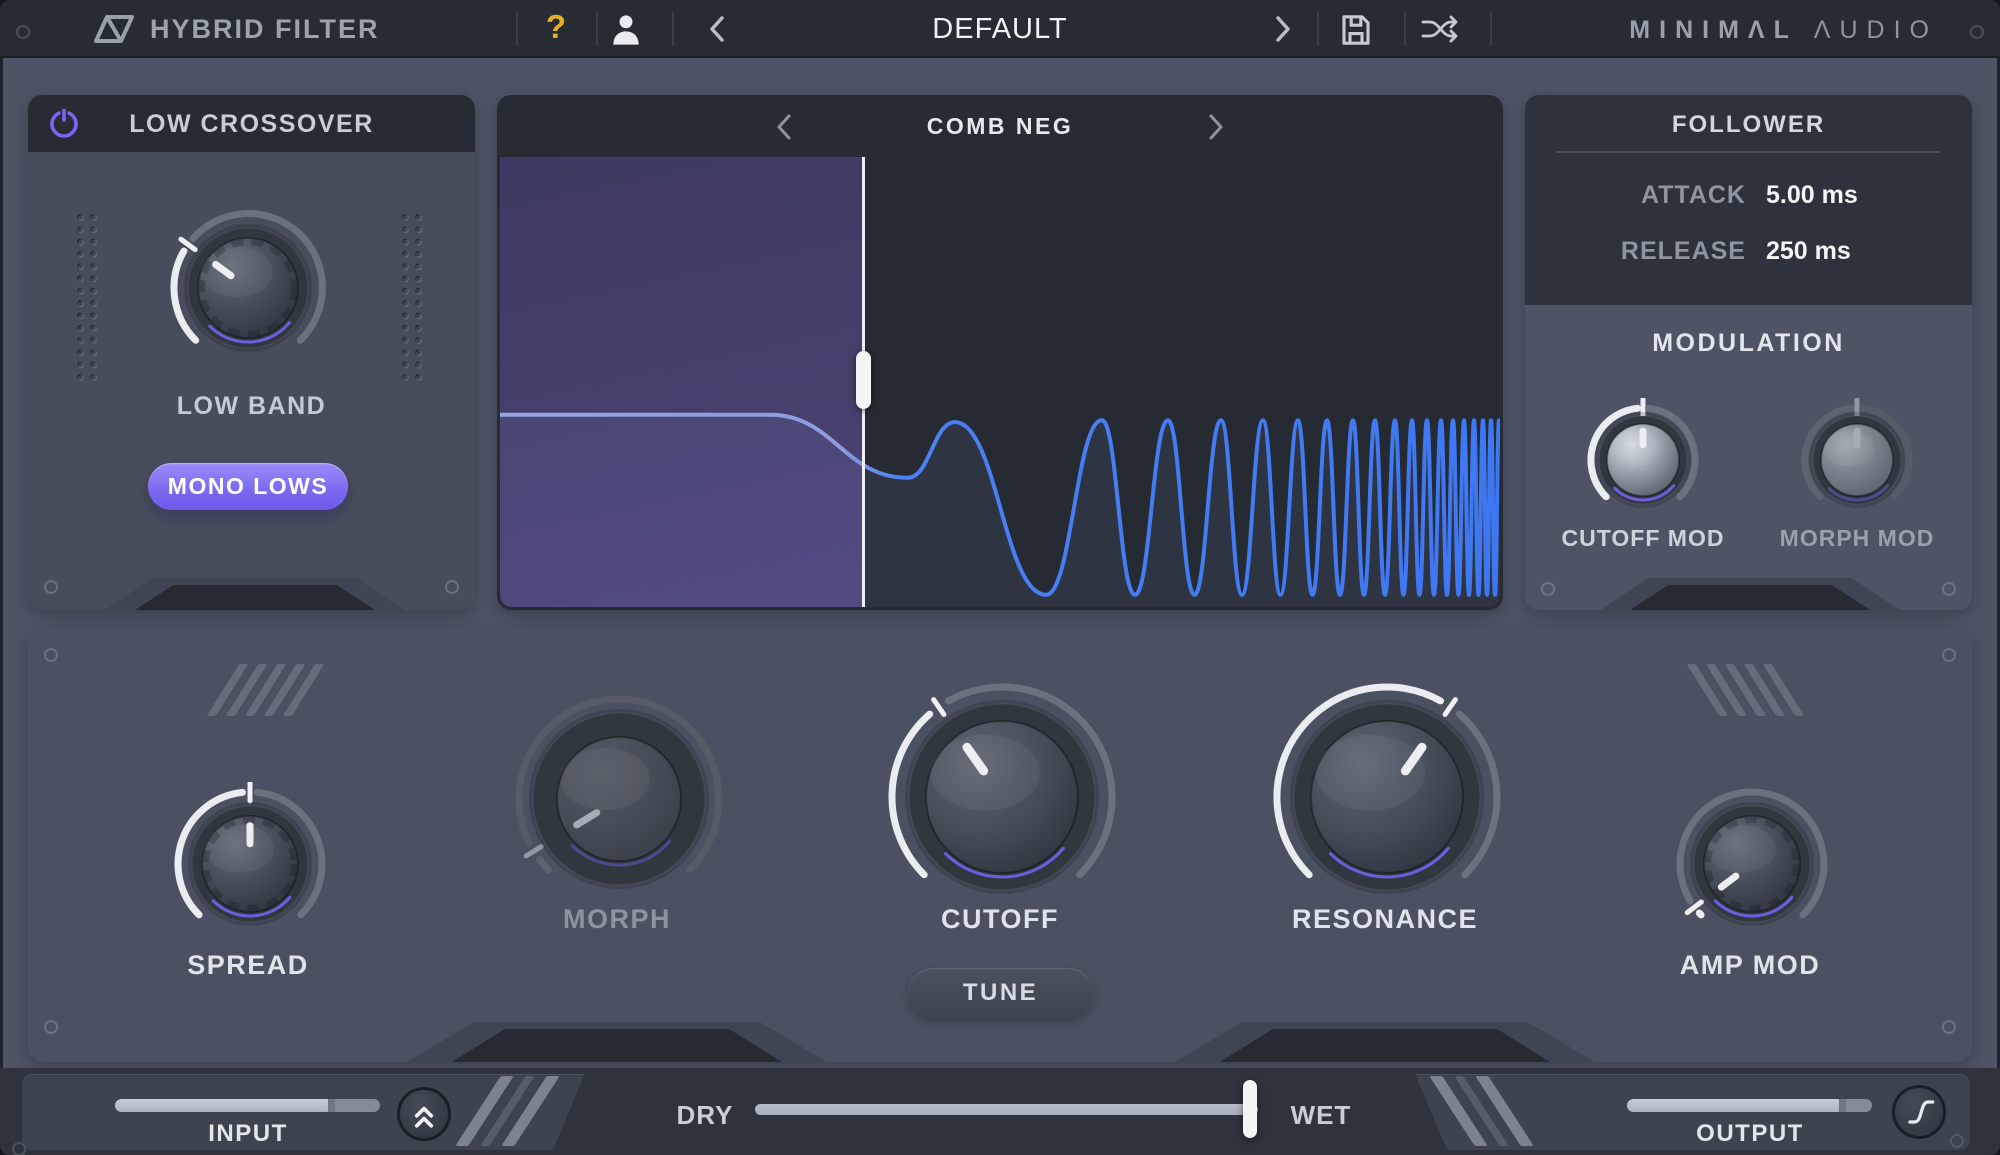 Image resolution: width=2000 pixels, height=1155 pixels. What do you see at coordinates (1957, 1141) in the screenshot?
I see `screw-bottom-right` at bounding box center [1957, 1141].